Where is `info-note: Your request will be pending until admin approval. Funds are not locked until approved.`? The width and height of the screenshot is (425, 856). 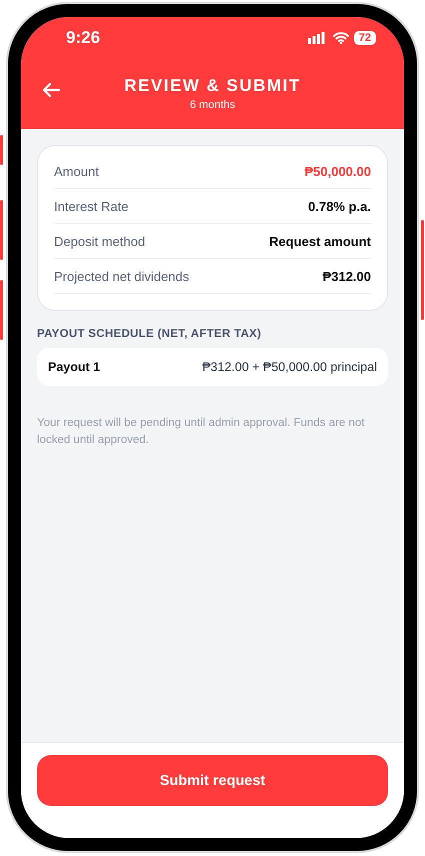
info-note: Your request will be pending until admin approval. Funds are not locked until approved. is located at coordinates (201, 432).